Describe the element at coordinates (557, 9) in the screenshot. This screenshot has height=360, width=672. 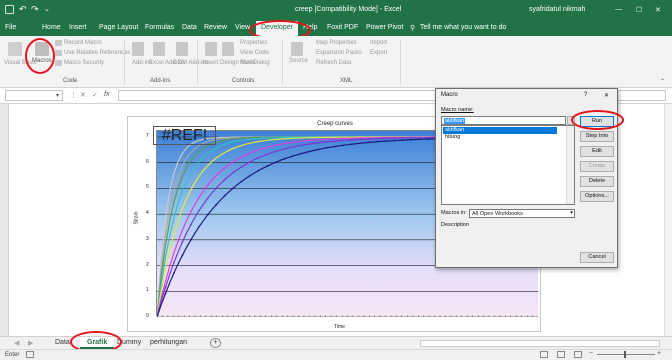
I see `user-name: syafridatul nikmah` at that location.